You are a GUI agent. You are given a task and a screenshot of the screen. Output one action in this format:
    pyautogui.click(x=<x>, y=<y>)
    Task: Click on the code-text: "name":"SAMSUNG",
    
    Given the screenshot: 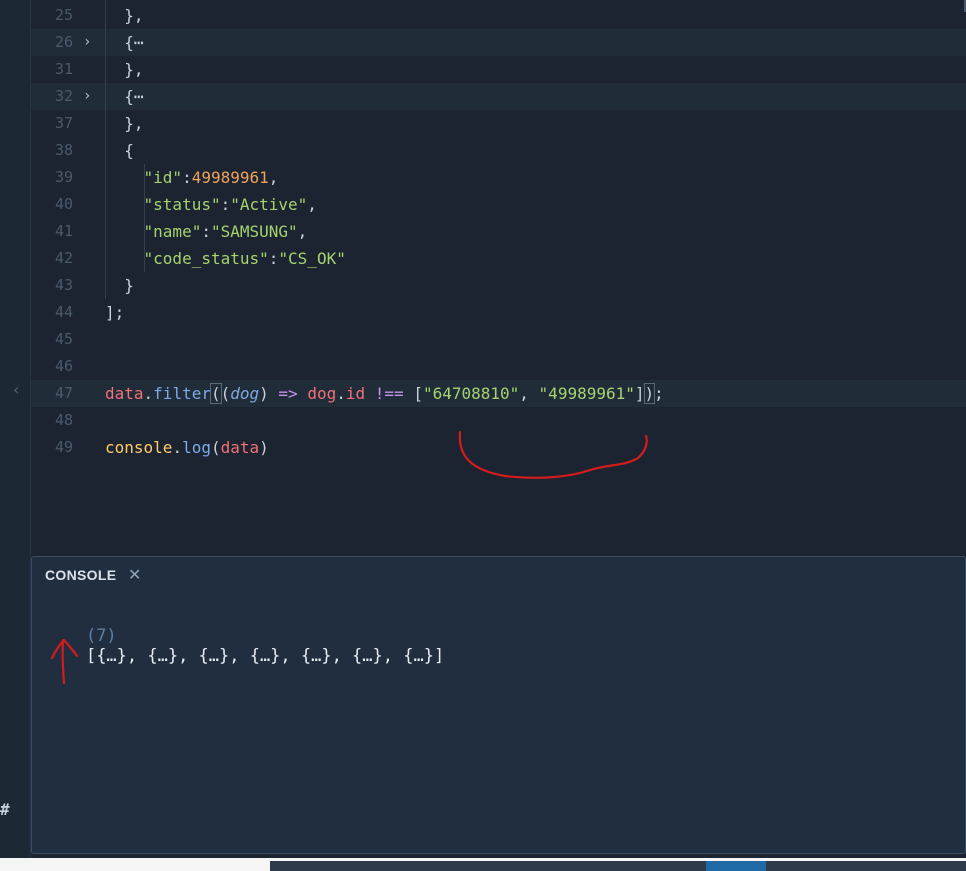 What is the action you would take?
    pyautogui.click(x=206, y=231)
    